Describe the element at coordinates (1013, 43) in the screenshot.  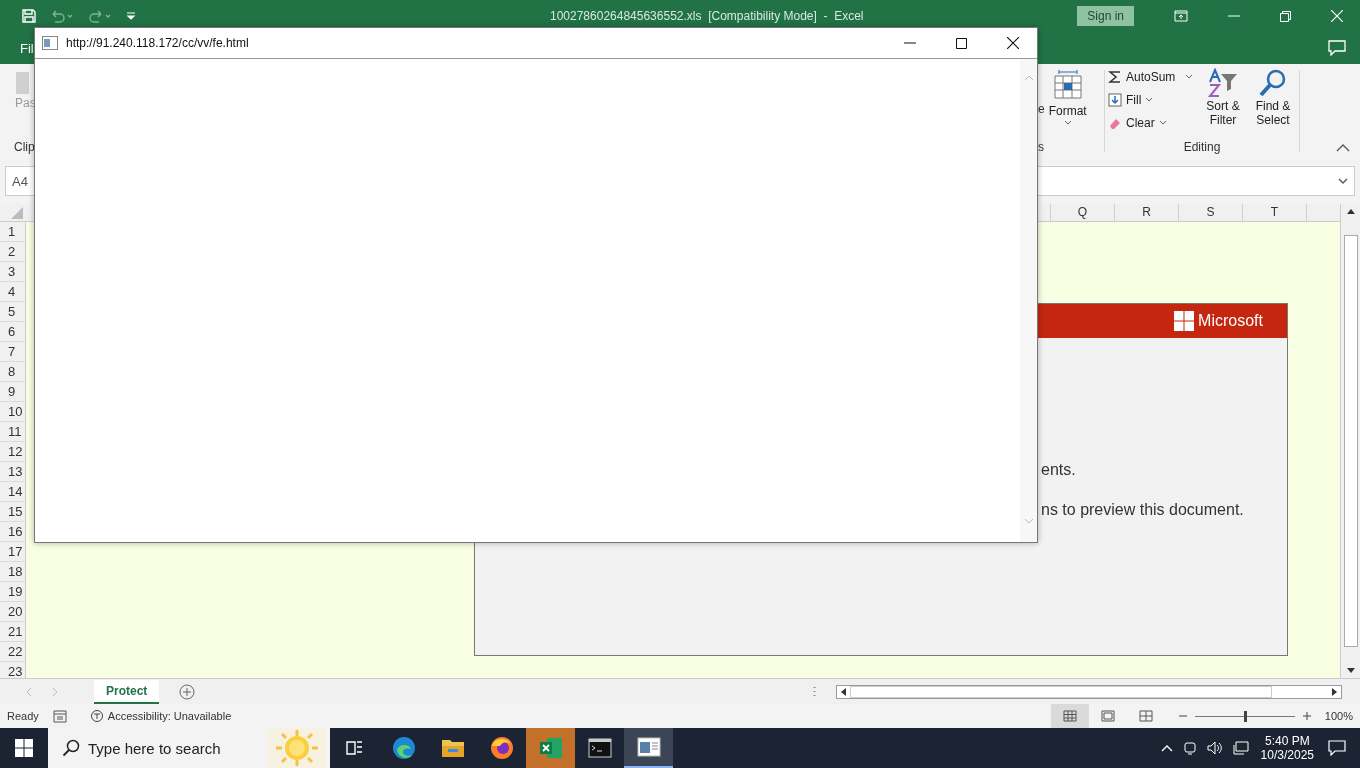
I see `close-icon` at that location.